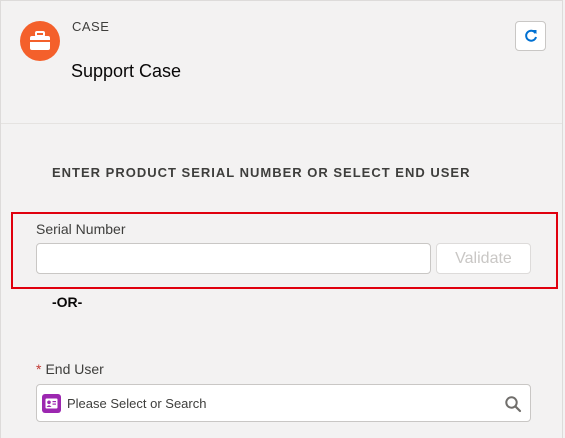 The image size is (565, 438). I want to click on end-user-label: * End User, so click(70, 369).